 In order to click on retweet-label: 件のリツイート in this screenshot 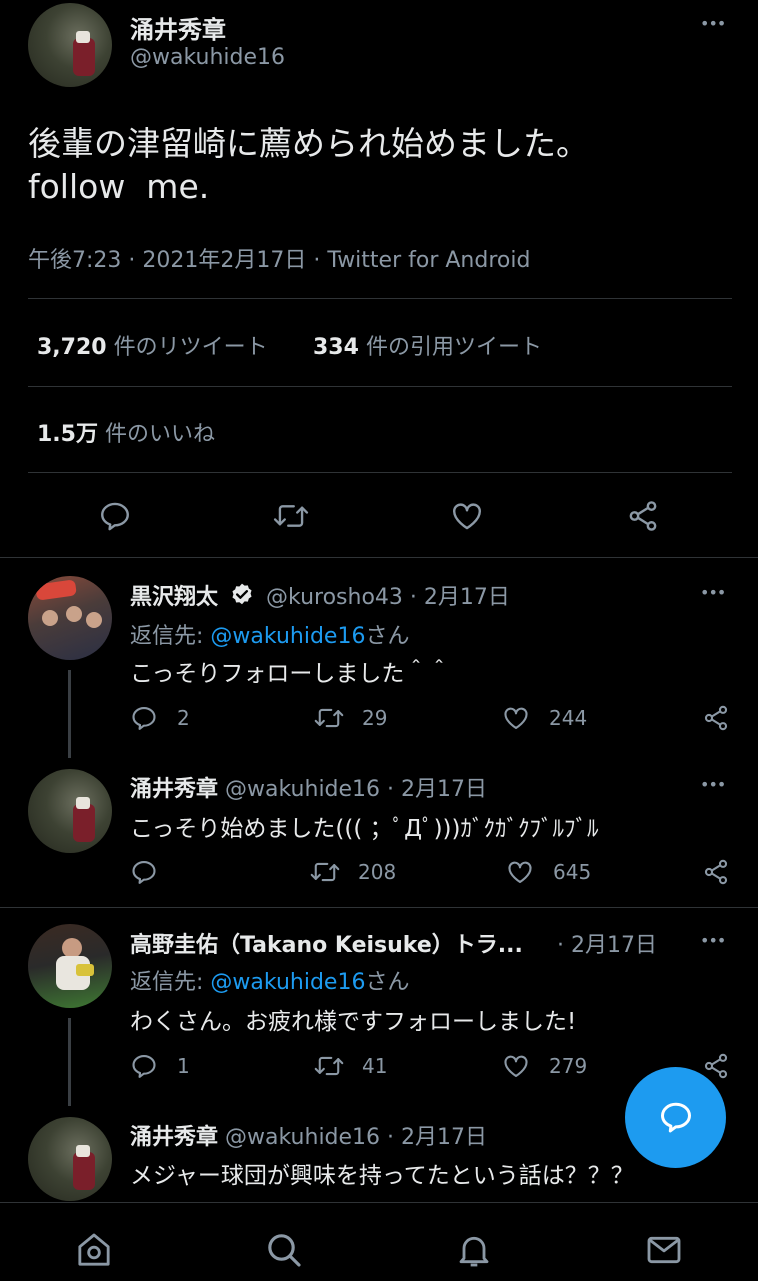, I will do `click(190, 347)`.